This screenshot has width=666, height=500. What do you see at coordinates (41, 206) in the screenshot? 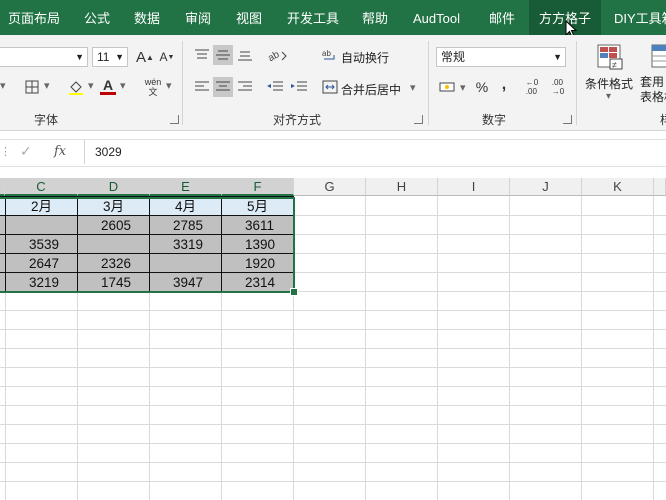
I see `table-header-cell: 2月` at bounding box center [41, 206].